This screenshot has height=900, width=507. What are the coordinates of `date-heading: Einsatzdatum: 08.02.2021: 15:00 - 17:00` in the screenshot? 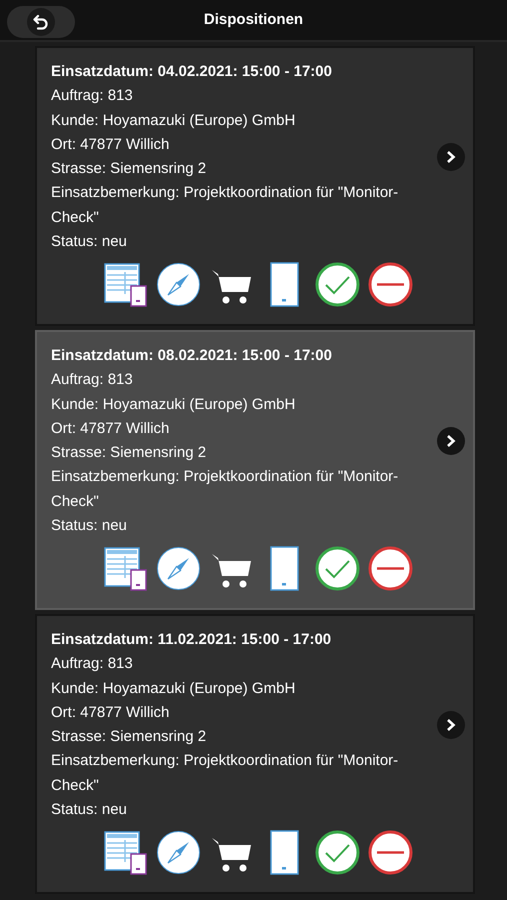 It's located at (192, 356).